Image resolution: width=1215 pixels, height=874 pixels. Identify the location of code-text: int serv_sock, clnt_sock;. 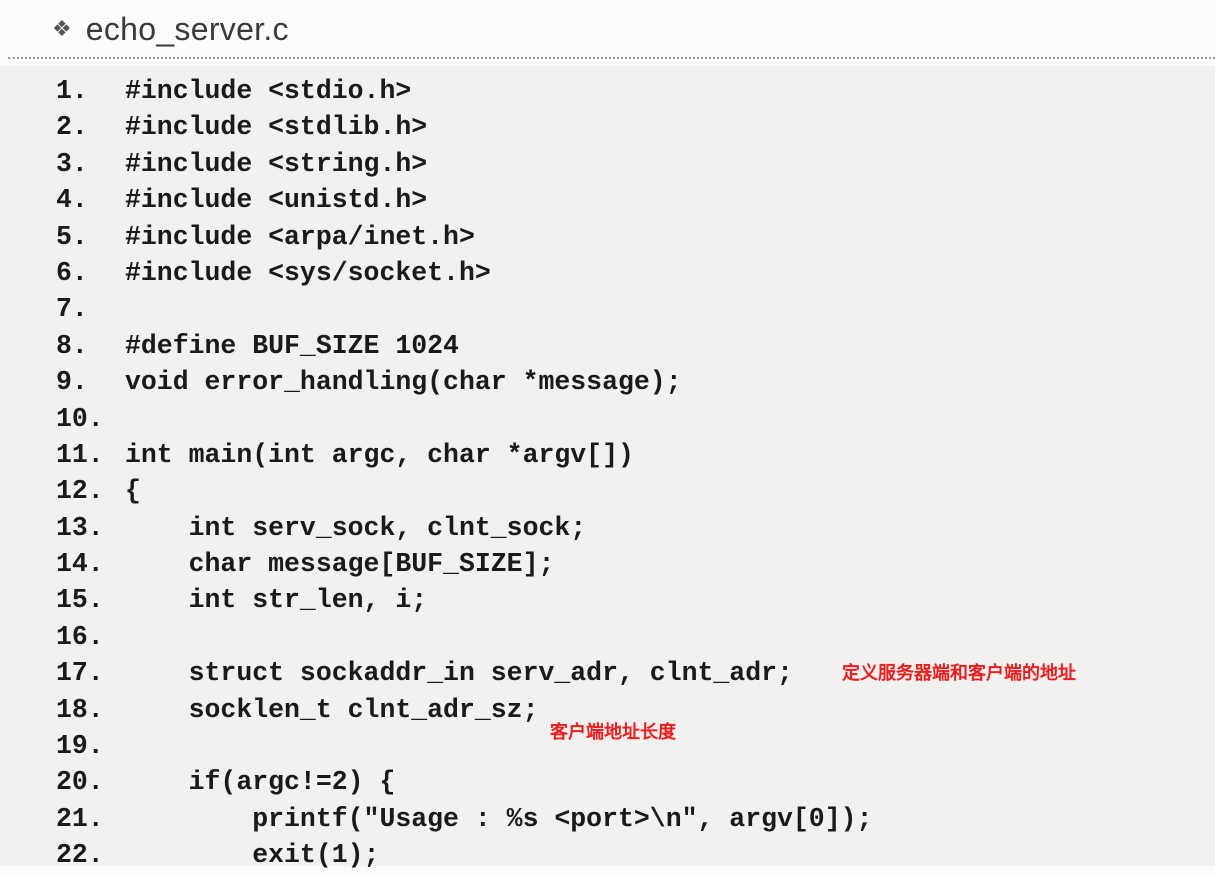
(356, 527).